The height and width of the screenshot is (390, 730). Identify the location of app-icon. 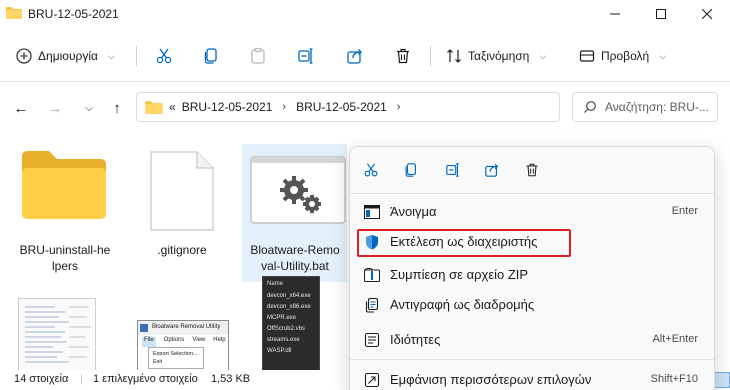
(144, 328).